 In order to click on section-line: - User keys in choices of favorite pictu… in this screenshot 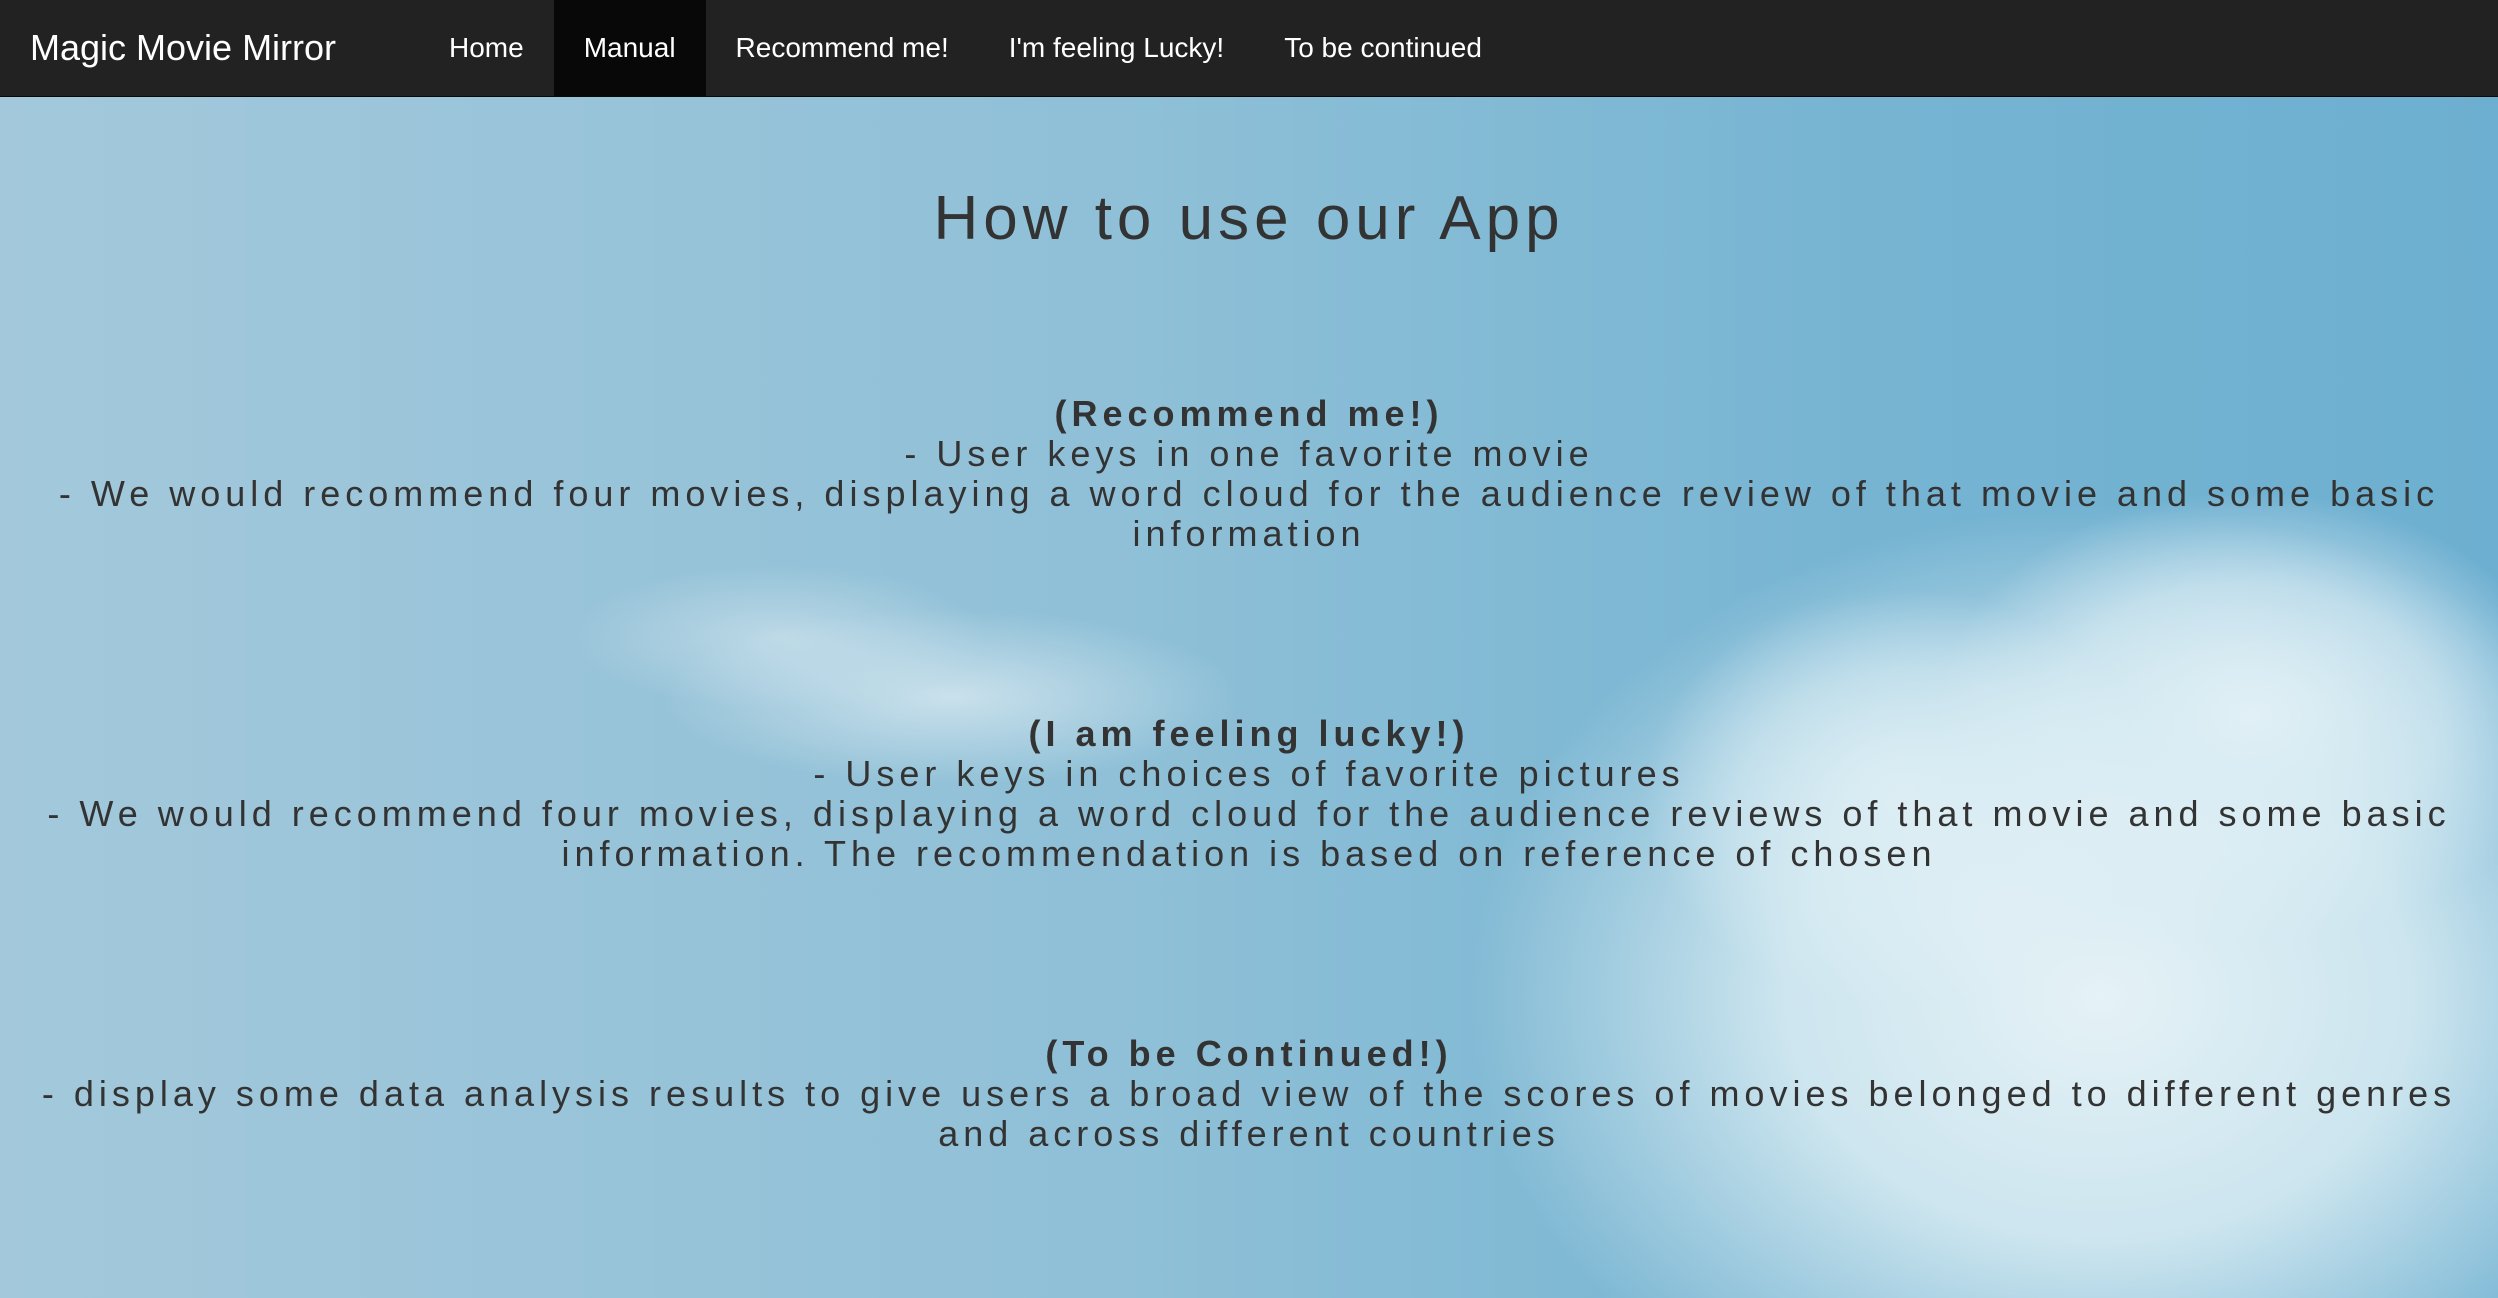, I will do `click(1249, 773)`.